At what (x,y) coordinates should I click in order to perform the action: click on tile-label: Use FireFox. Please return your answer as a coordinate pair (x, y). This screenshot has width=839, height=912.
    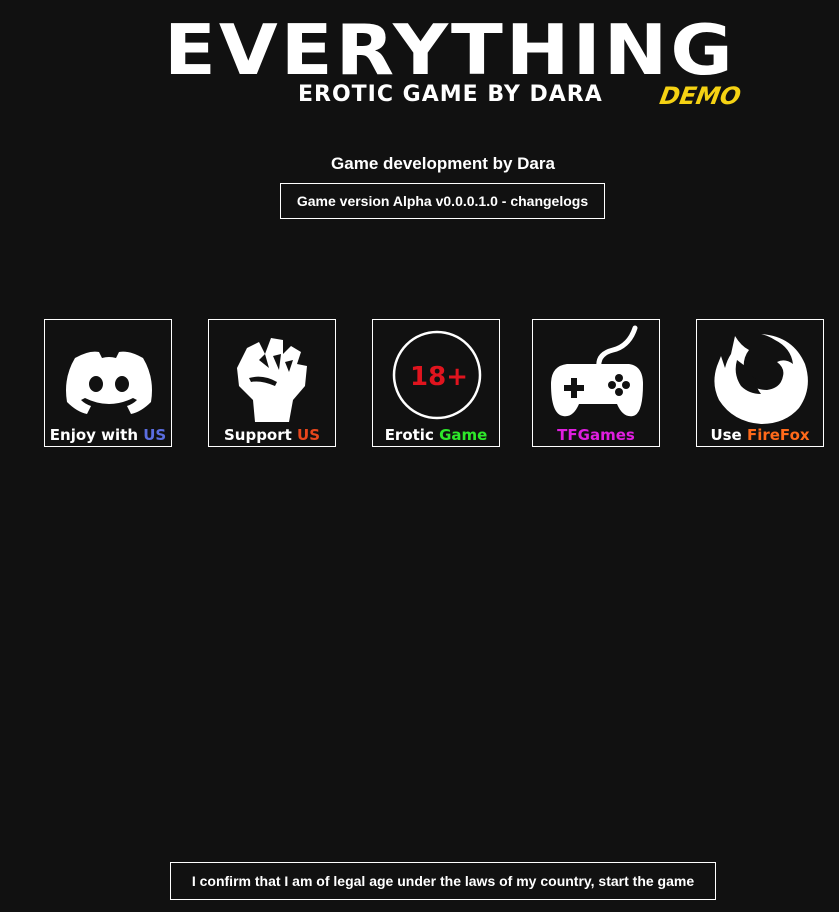
    Looking at the image, I should click on (760, 435).